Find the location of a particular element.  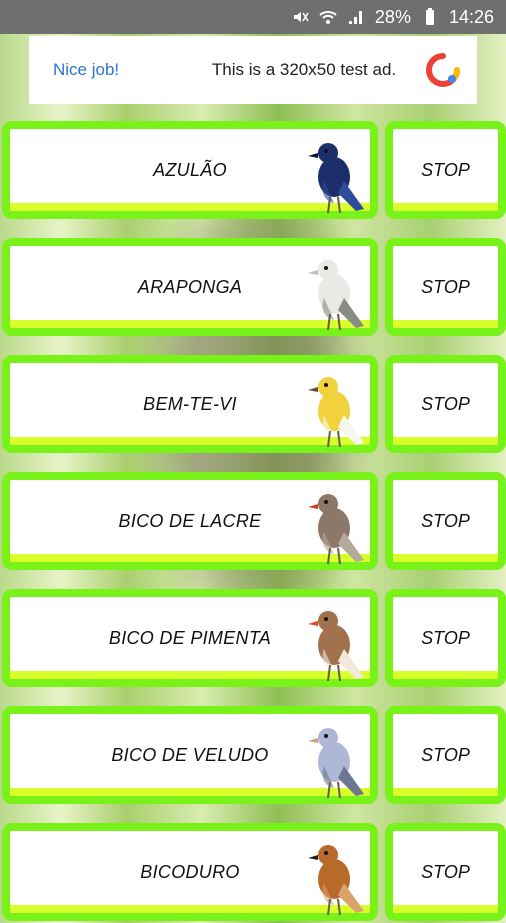

bird-row: BEM-TE-VI STOP is located at coordinates (253, 405).